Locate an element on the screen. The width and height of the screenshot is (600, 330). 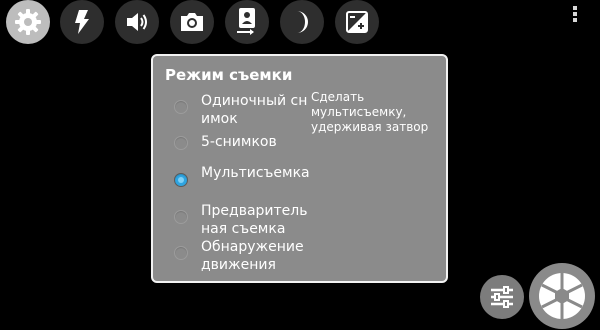
camera-mode-button is located at coordinates (192, 22).